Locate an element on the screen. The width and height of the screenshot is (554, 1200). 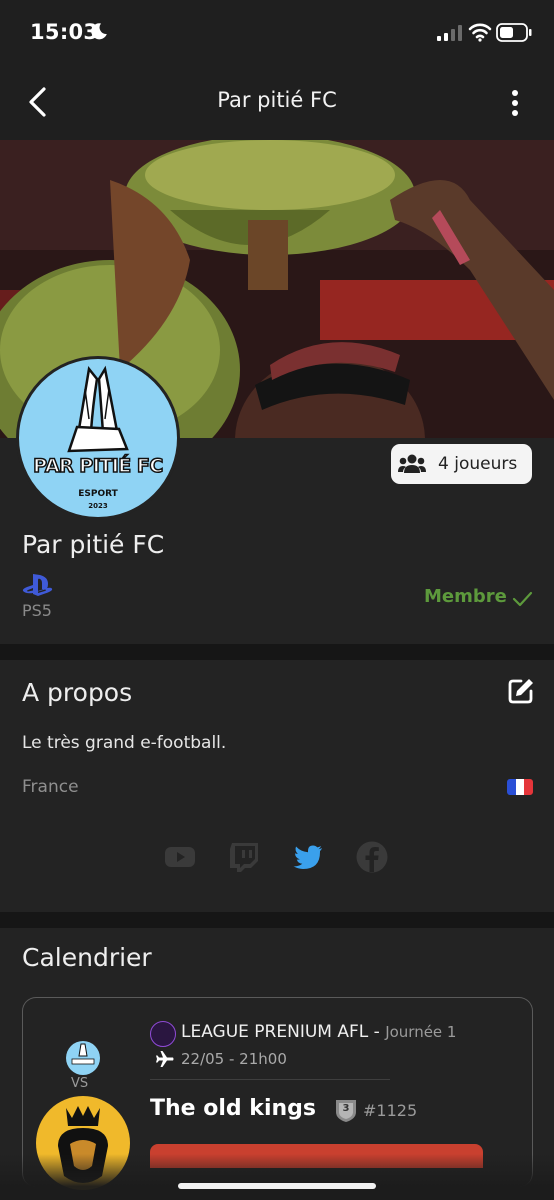
playstation-icon is located at coordinates (37, 585).